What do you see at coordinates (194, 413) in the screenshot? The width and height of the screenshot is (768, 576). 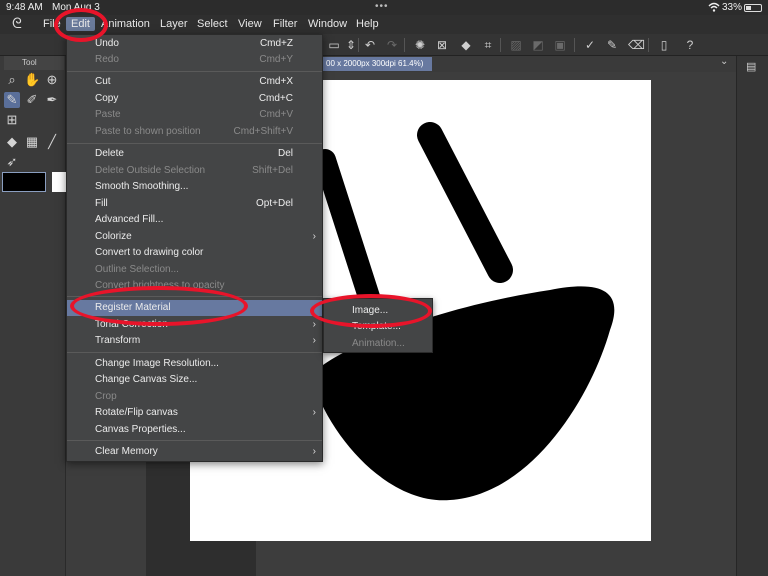 I see `menu-item-rotate-flip: Rotate/Flip canvas ›` at bounding box center [194, 413].